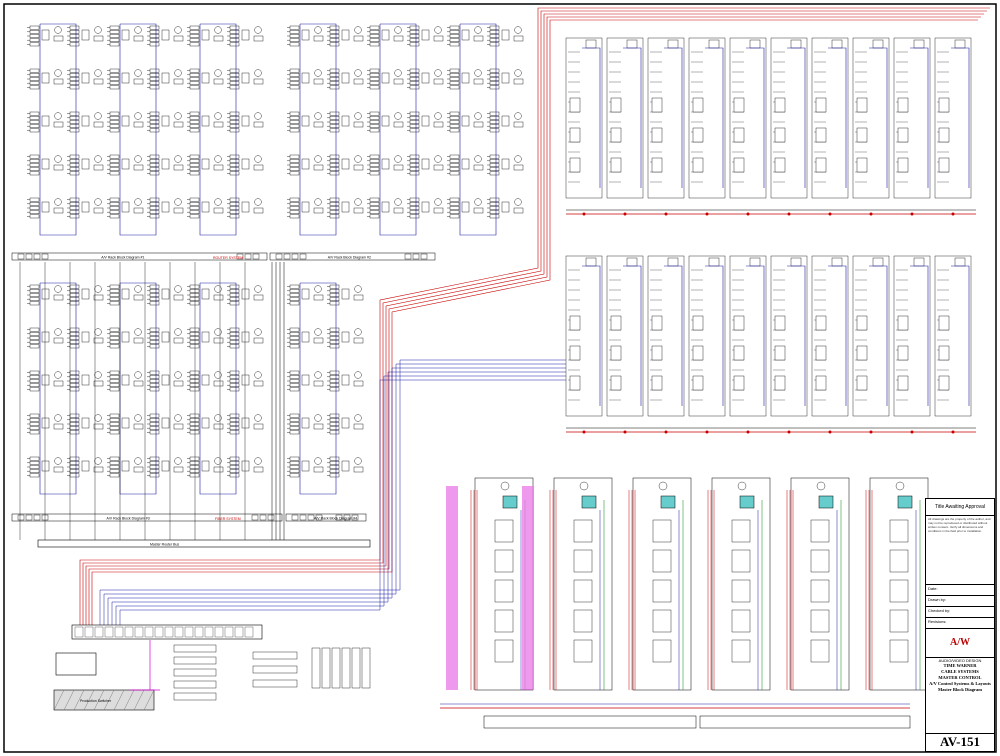 The image size is (1000, 756). I want to click on label-bar-group-a-label: A/V Rack Block Diagram #1, so click(122, 258).